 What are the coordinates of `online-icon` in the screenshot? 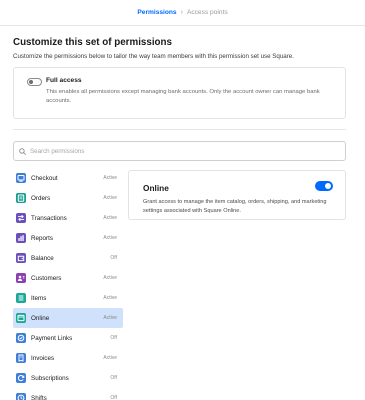 It's located at (21, 318).